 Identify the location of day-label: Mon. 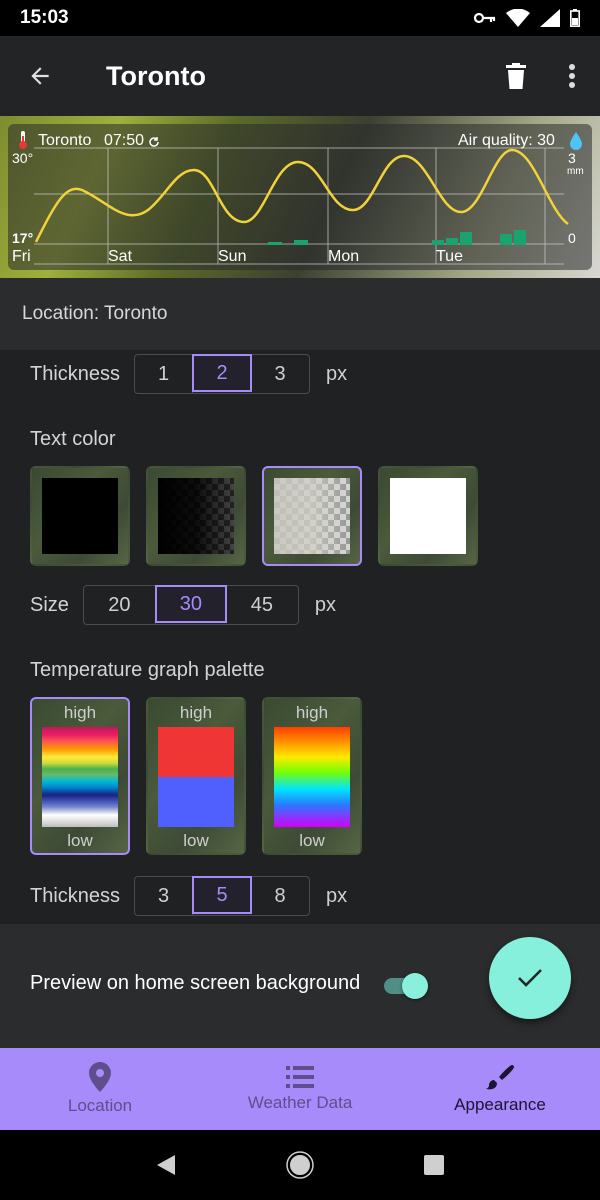
(344, 256).